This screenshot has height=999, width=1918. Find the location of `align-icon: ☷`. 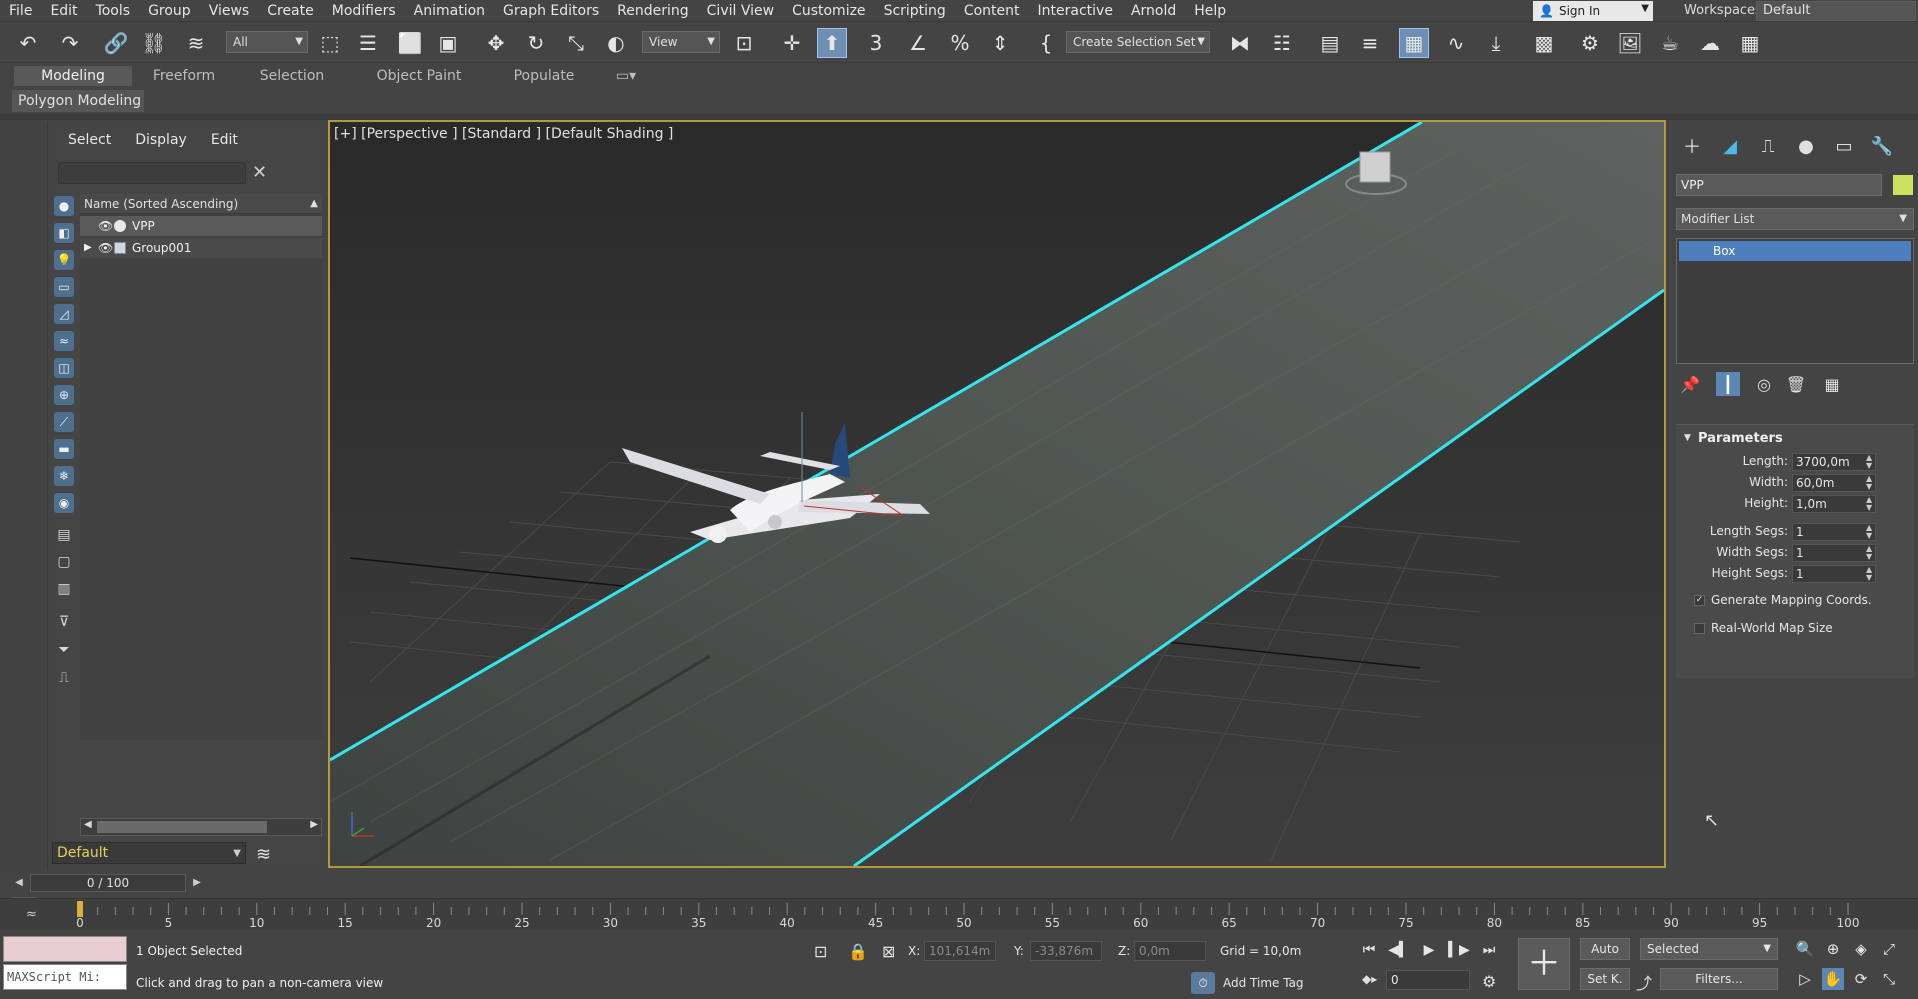

align-icon: ☷ is located at coordinates (1282, 43).